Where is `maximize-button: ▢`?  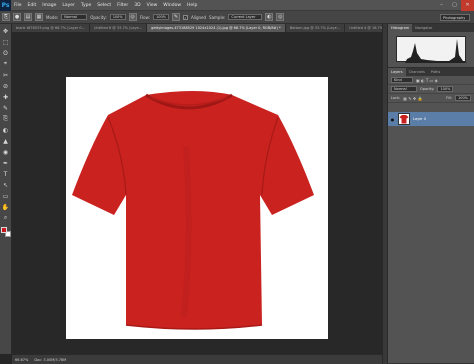 maximize-button: ▢ is located at coordinates (454, 5).